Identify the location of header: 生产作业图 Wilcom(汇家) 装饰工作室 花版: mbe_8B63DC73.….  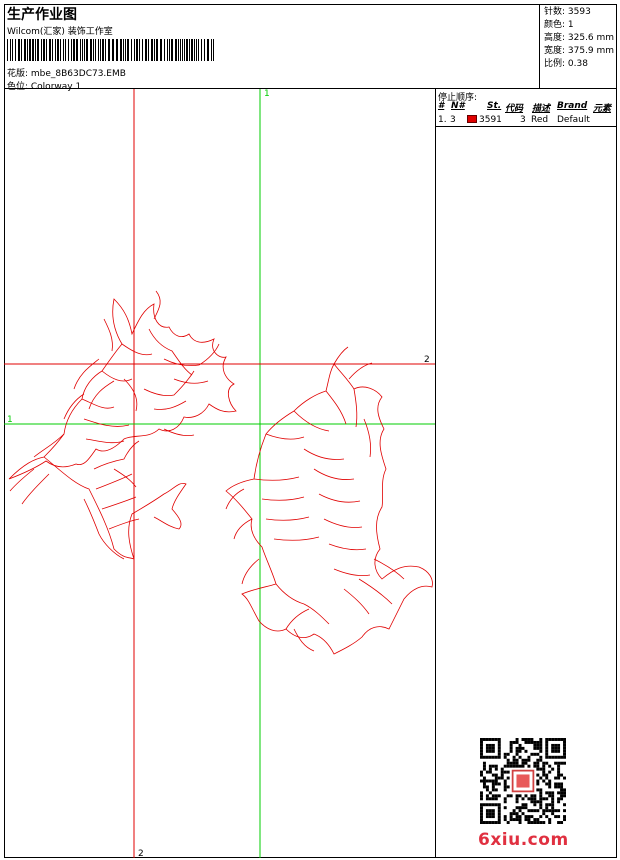
(310, 48).